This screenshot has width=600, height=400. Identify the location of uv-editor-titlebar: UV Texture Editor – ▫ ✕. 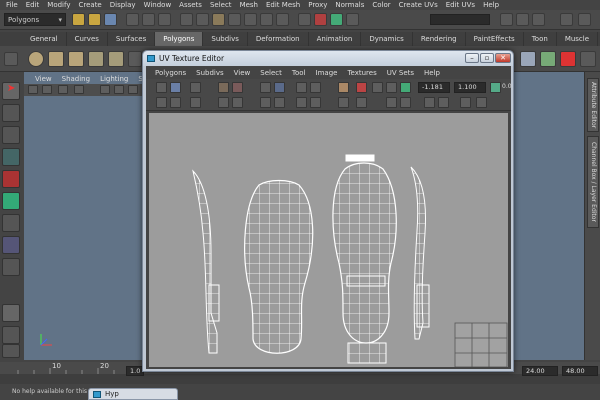
(328, 58).